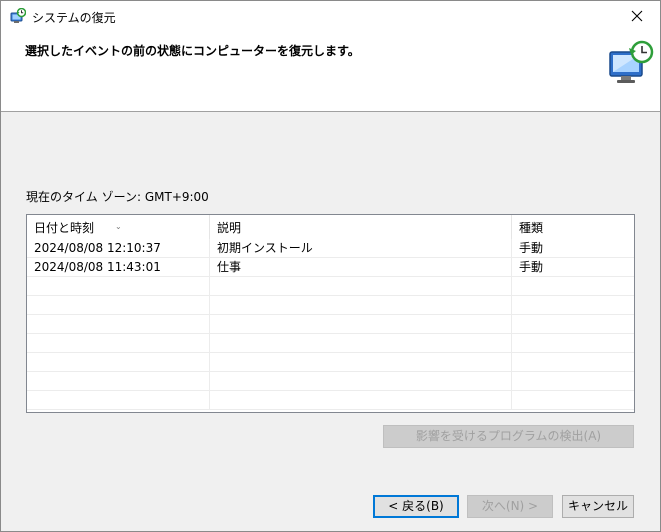 This screenshot has width=661, height=532. What do you see at coordinates (631, 62) in the screenshot?
I see `restore-computer-icon` at bounding box center [631, 62].